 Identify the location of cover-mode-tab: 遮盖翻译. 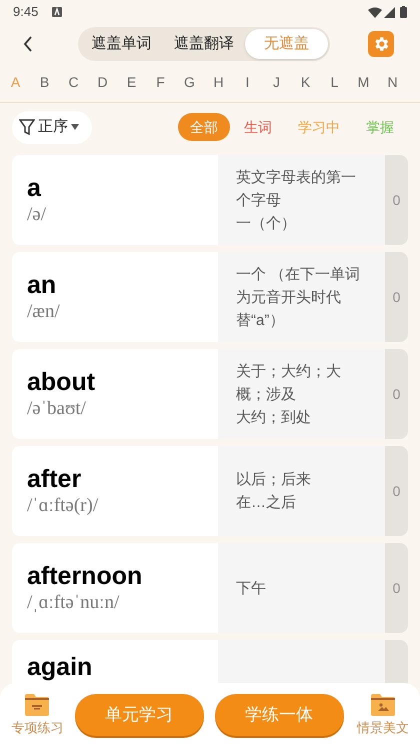
(204, 44).